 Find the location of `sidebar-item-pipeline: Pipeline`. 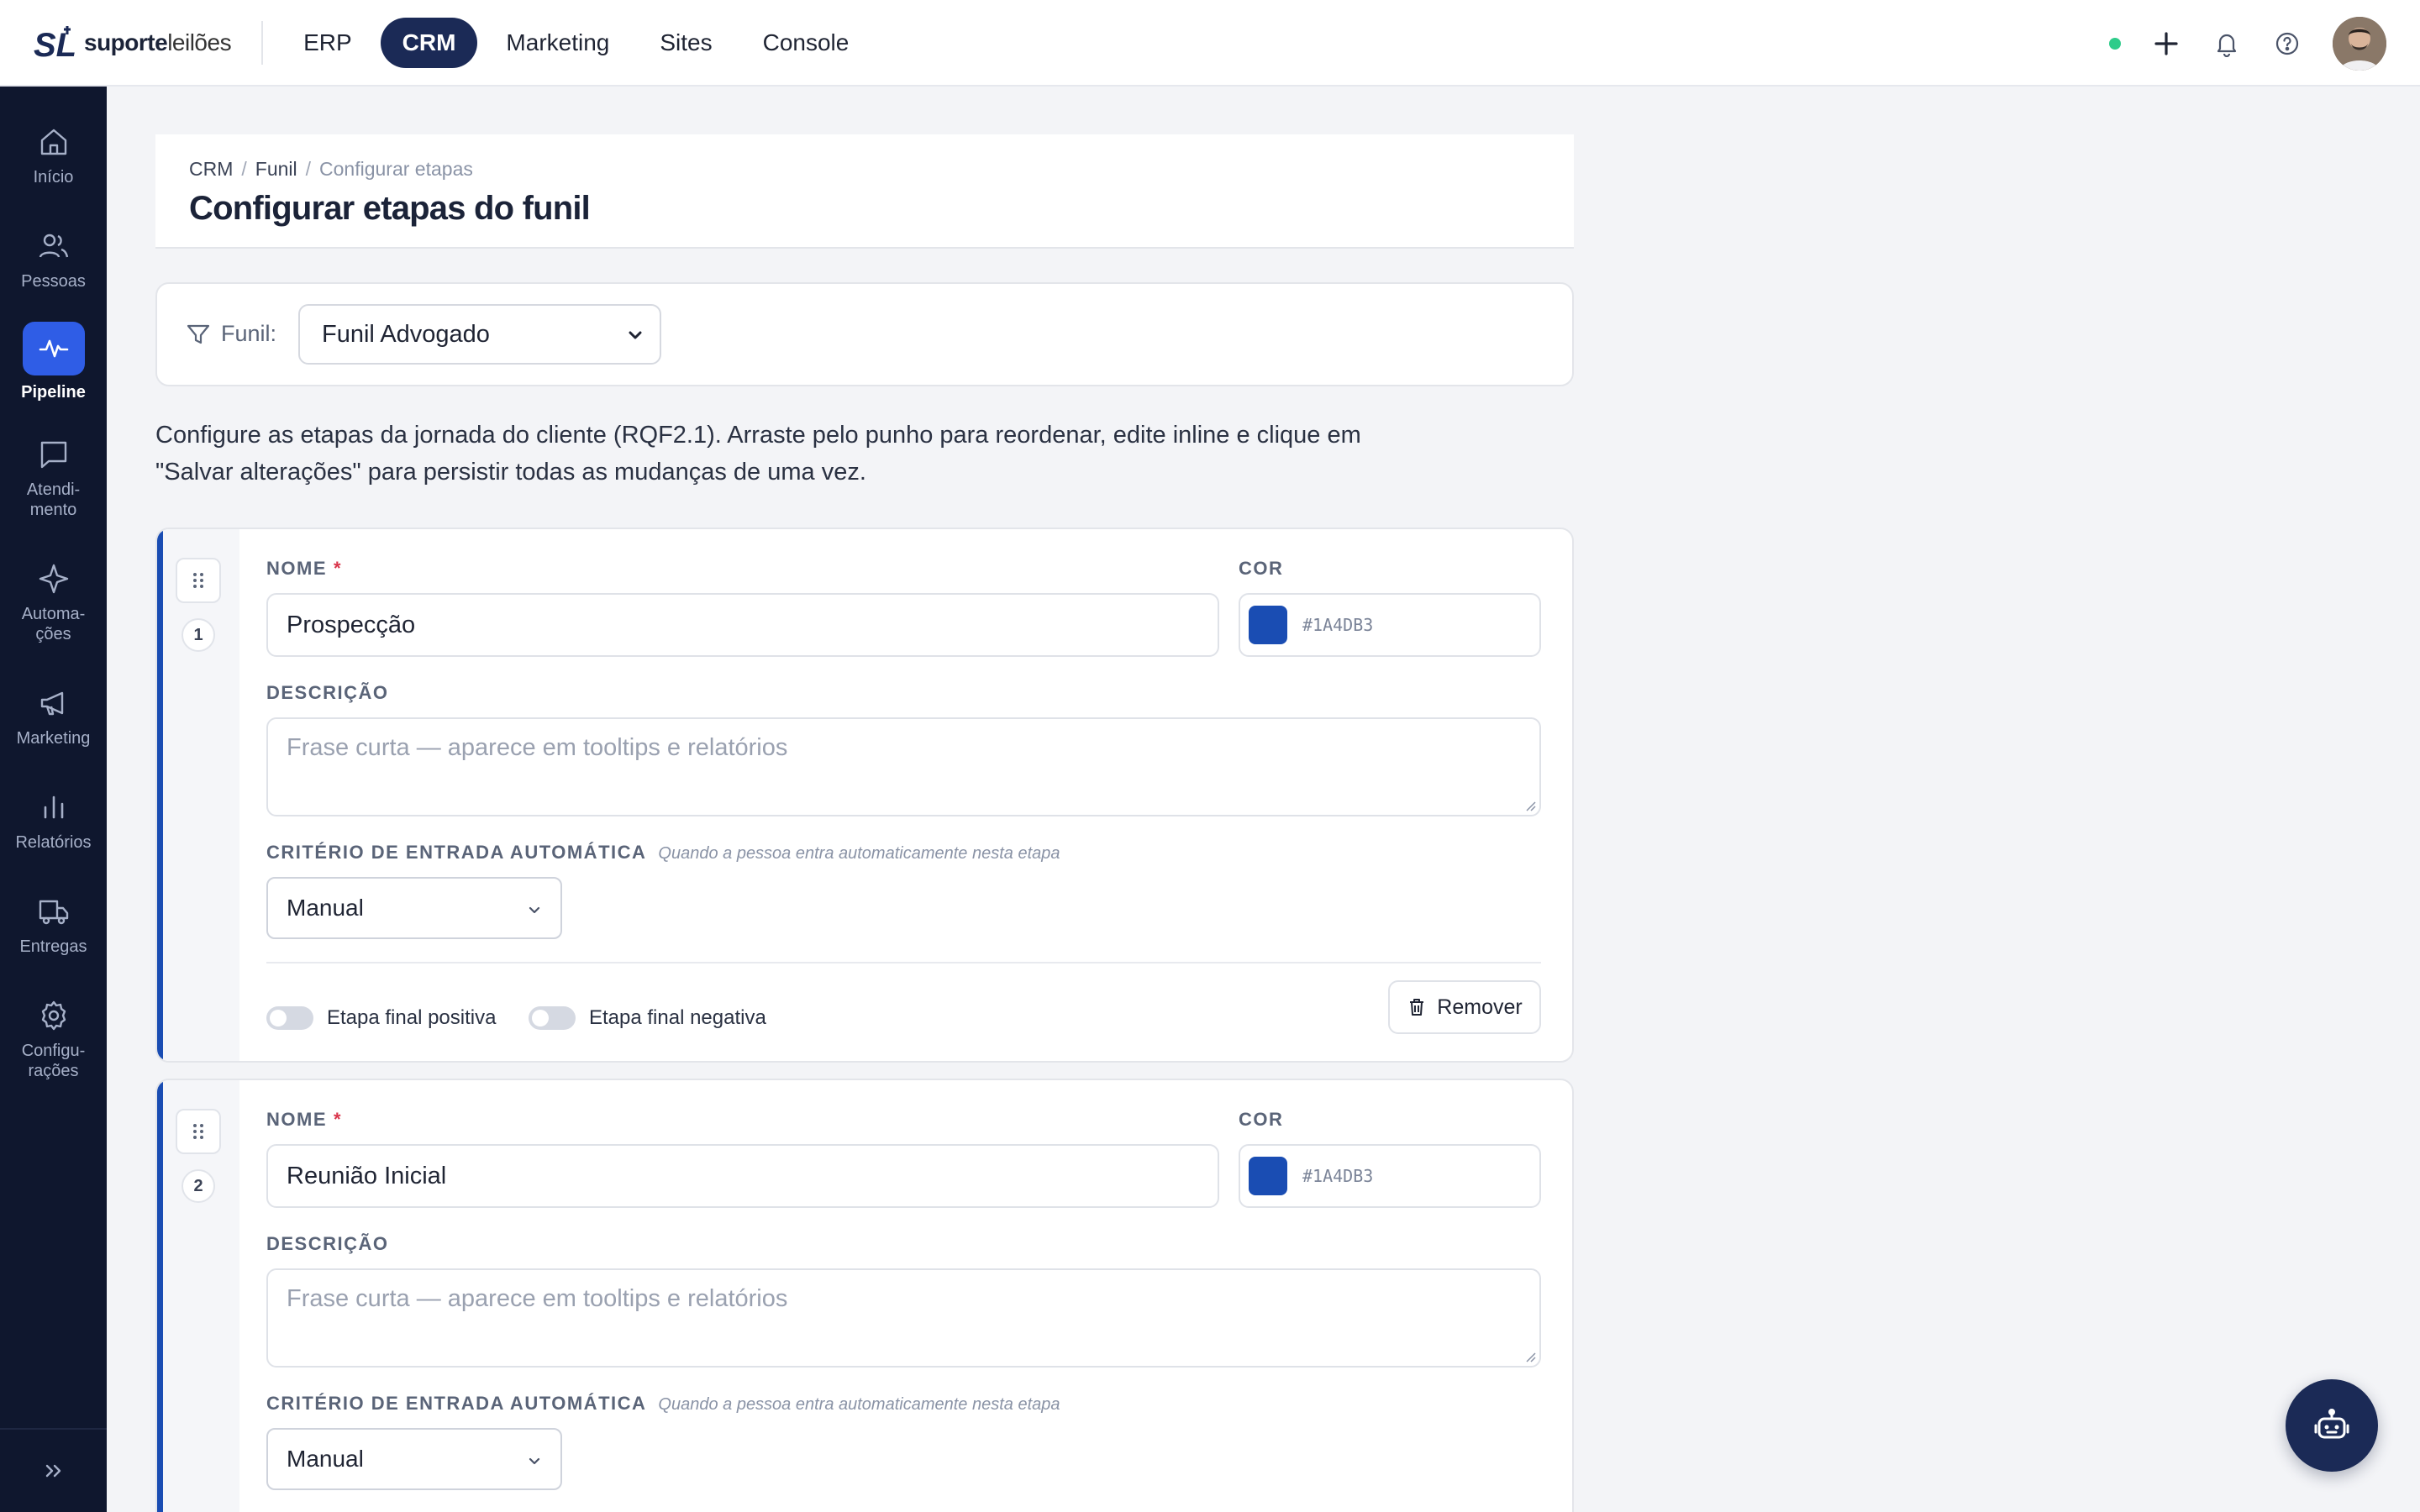

sidebar-item-pipeline: Pipeline is located at coordinates (53, 362).